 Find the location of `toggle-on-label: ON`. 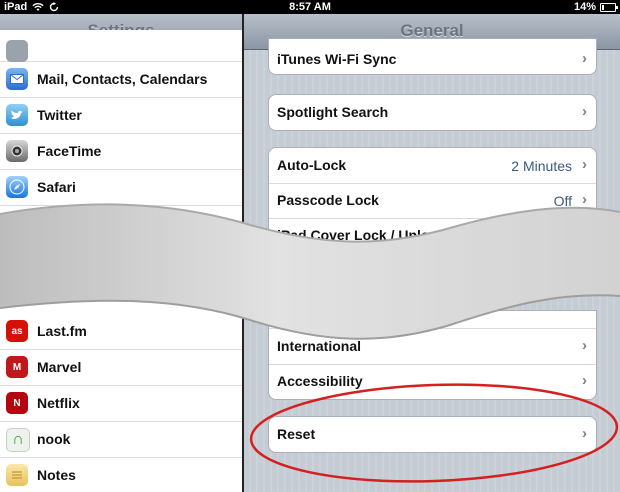

toggle-on-label: ON is located at coordinates (537, 237).